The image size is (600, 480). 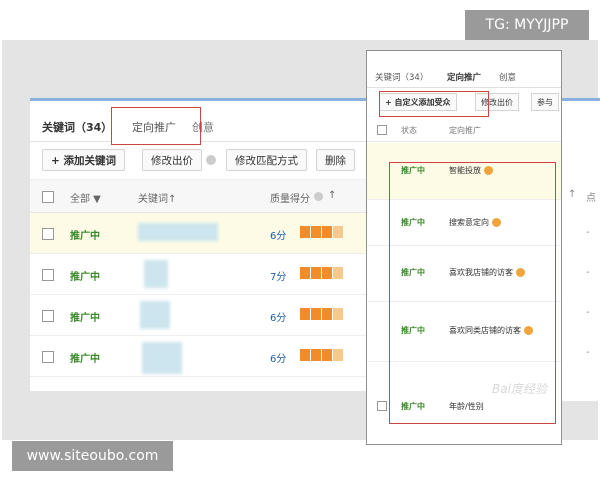 I want to click on toolbar: + 添加关键词 修改出价 修改匹配方式 删除, so click(x=199, y=160).